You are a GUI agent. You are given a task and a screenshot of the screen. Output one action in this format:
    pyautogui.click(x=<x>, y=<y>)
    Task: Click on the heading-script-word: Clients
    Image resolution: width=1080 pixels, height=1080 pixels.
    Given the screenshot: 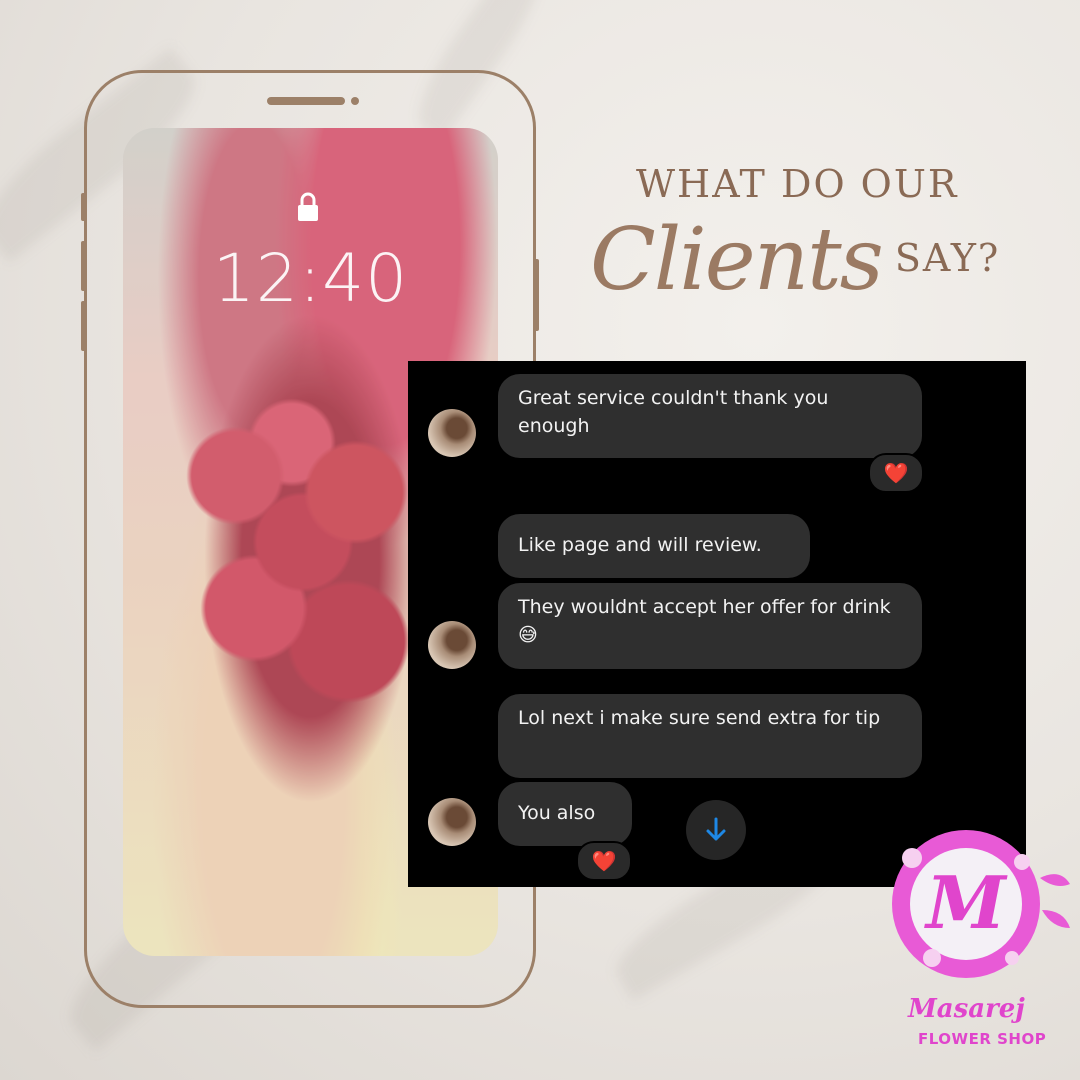 What is the action you would take?
    pyautogui.click(x=737, y=260)
    